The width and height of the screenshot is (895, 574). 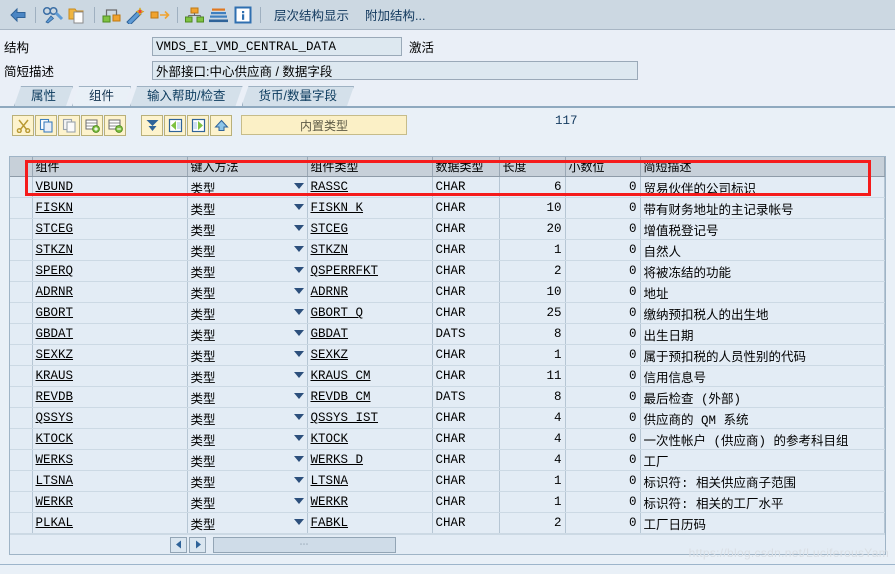 What do you see at coordinates (762, 292) in the screenshot?
I see `cell-description: 地址` at bounding box center [762, 292].